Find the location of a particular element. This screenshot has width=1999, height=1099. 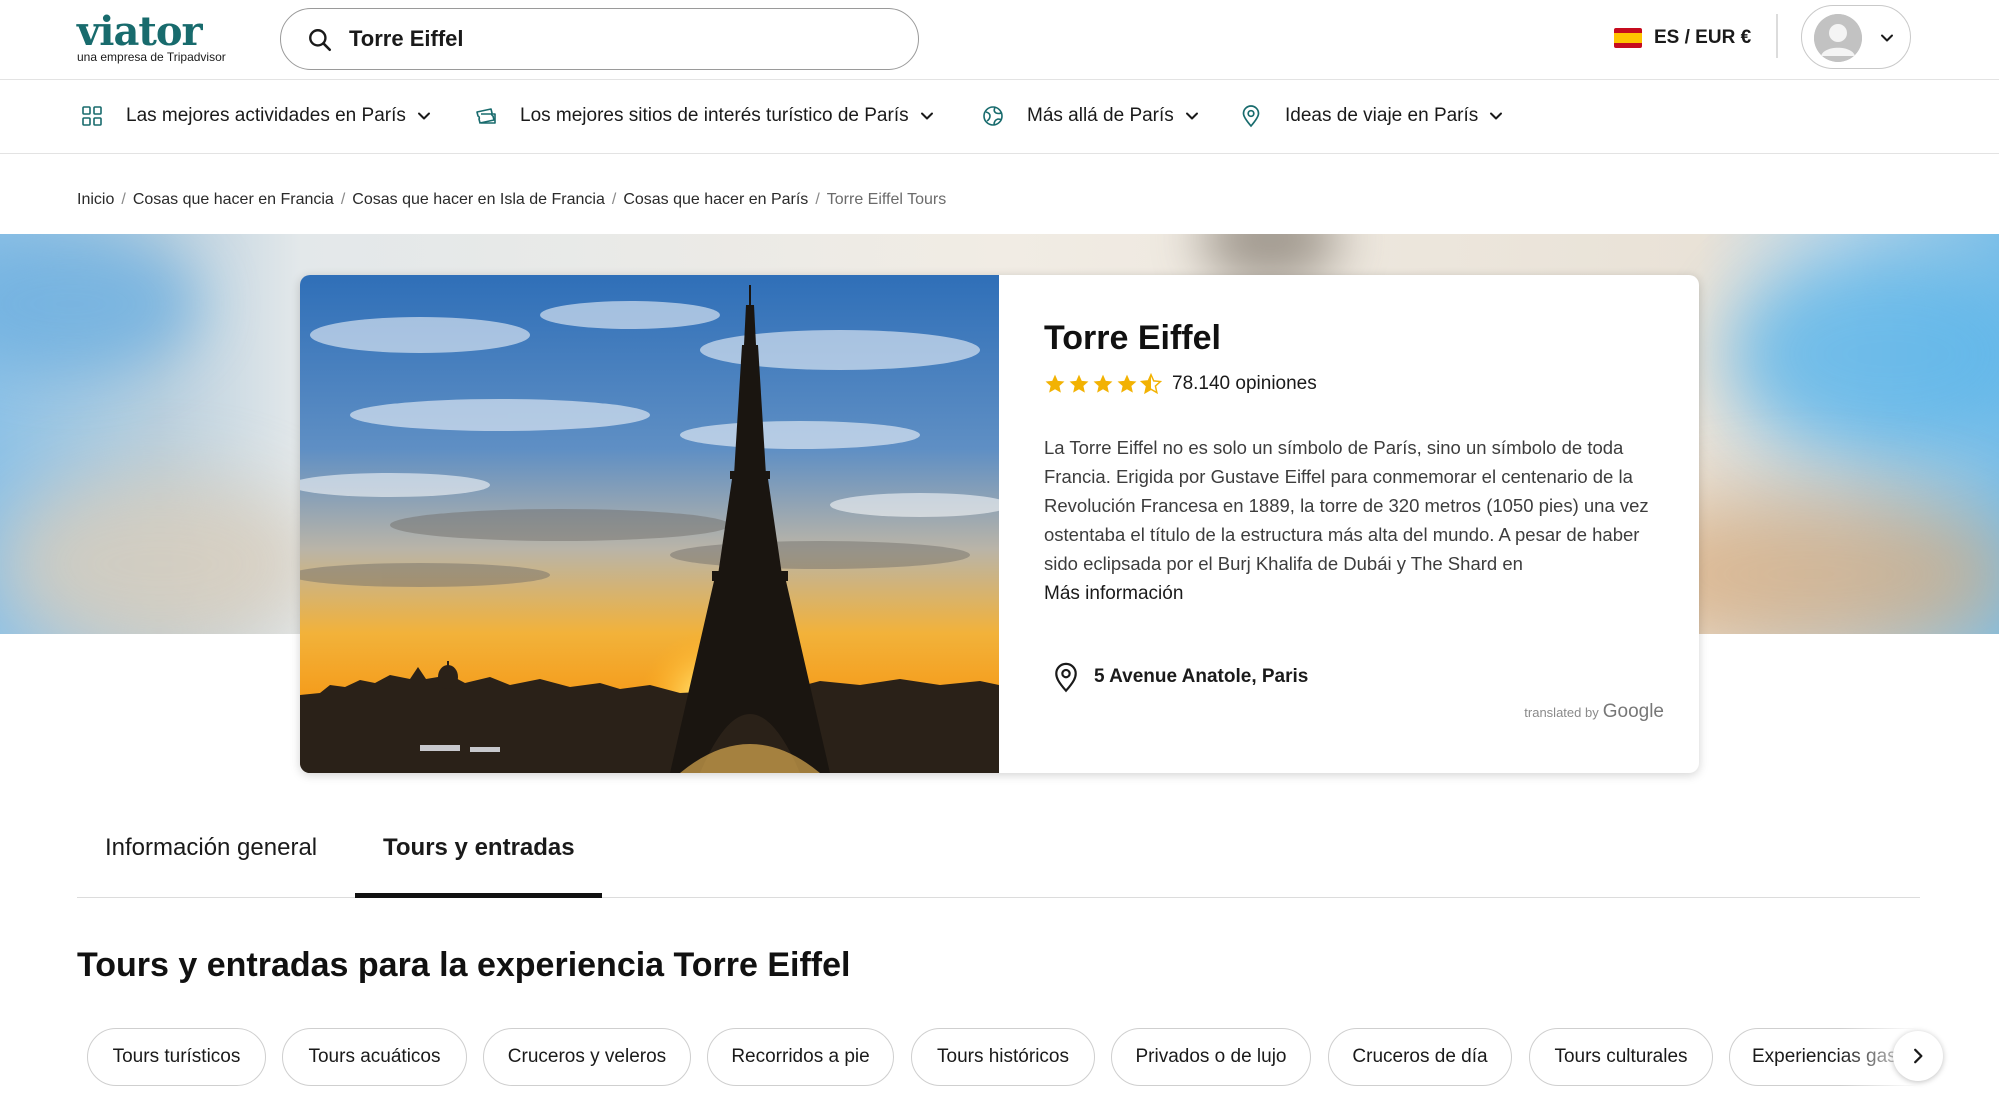

attraction-address: 5 Avenue Anatole, Paris is located at coordinates (1180, 677).